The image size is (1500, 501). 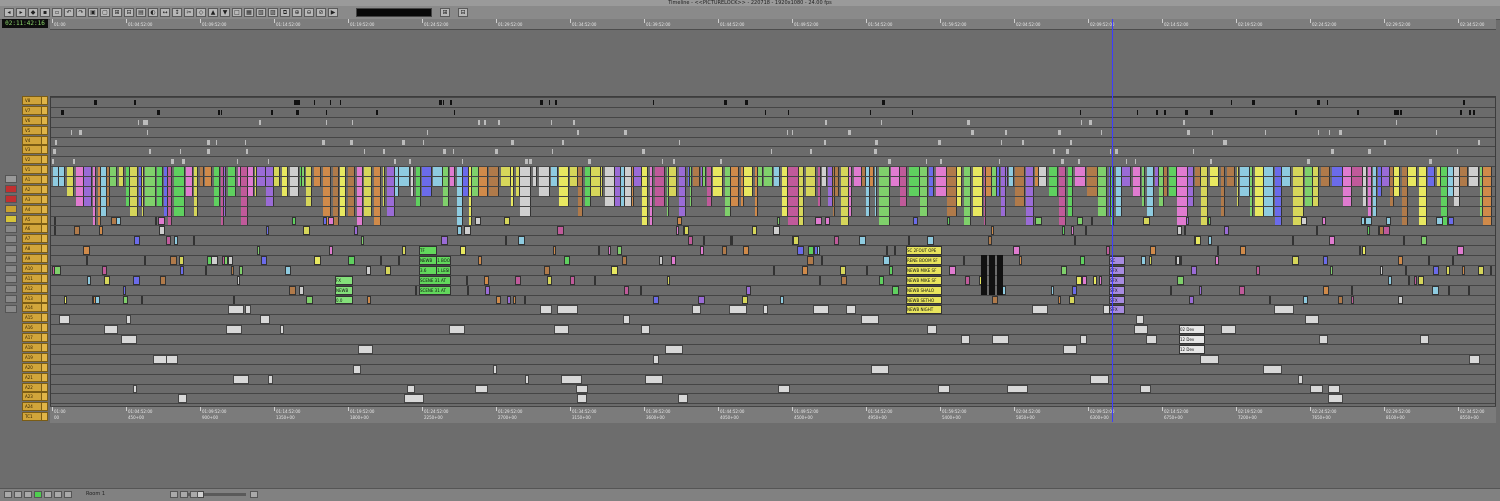 What do you see at coordinates (344, 280) in the screenshot?
I see `fx-clip: FX` at bounding box center [344, 280].